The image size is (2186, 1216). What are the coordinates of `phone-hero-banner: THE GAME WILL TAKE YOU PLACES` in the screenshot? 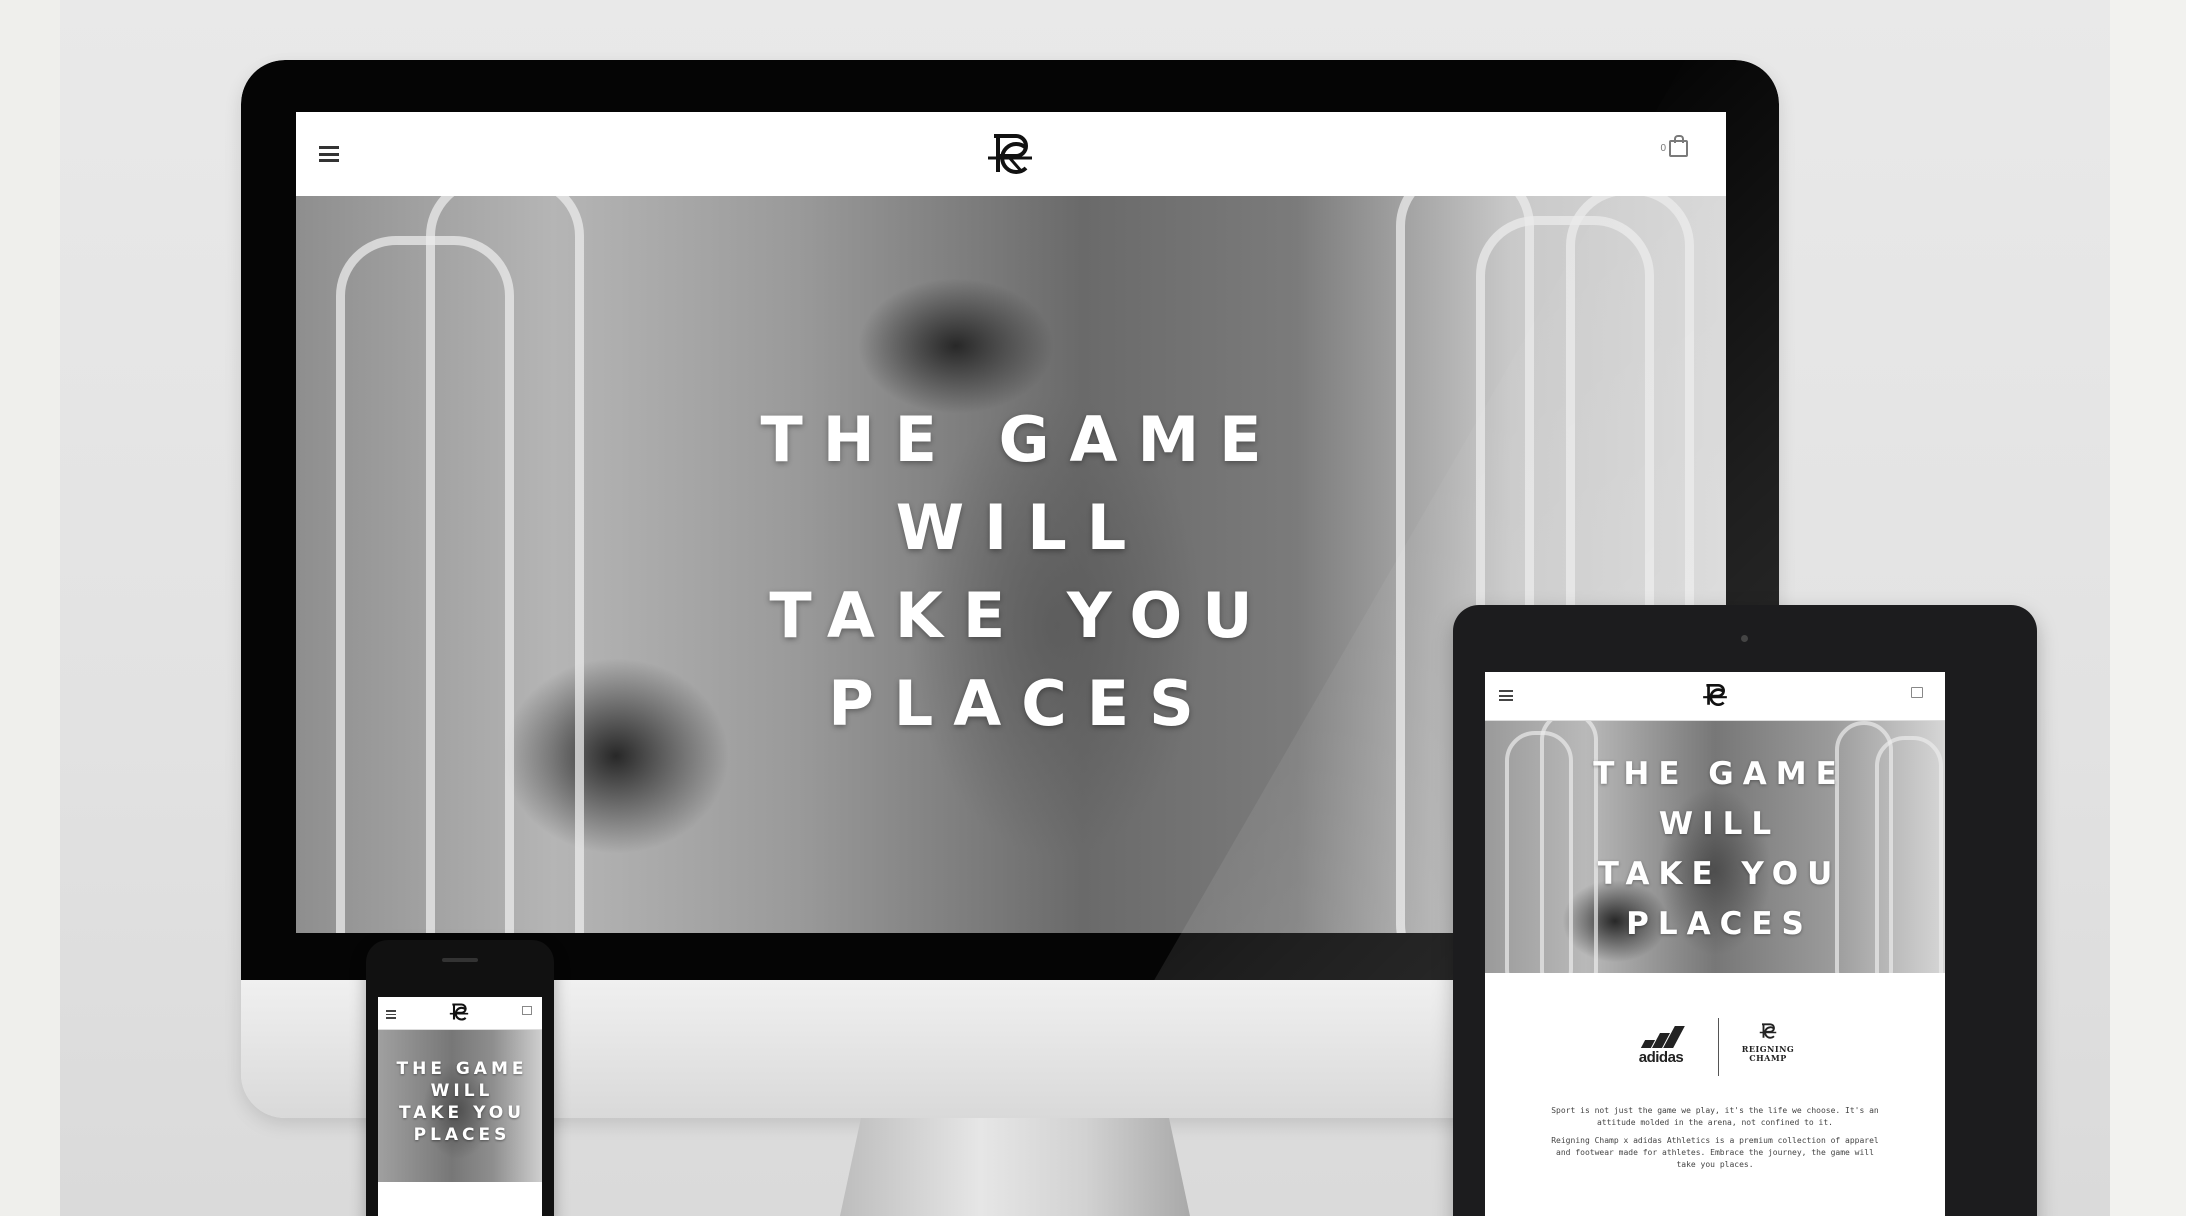 It's located at (460, 1106).